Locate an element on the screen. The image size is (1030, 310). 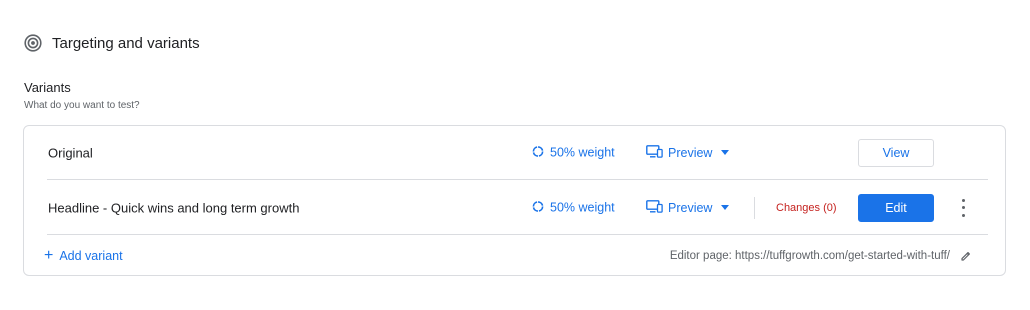
changes-link: Changes (0) is located at coordinates (806, 208).